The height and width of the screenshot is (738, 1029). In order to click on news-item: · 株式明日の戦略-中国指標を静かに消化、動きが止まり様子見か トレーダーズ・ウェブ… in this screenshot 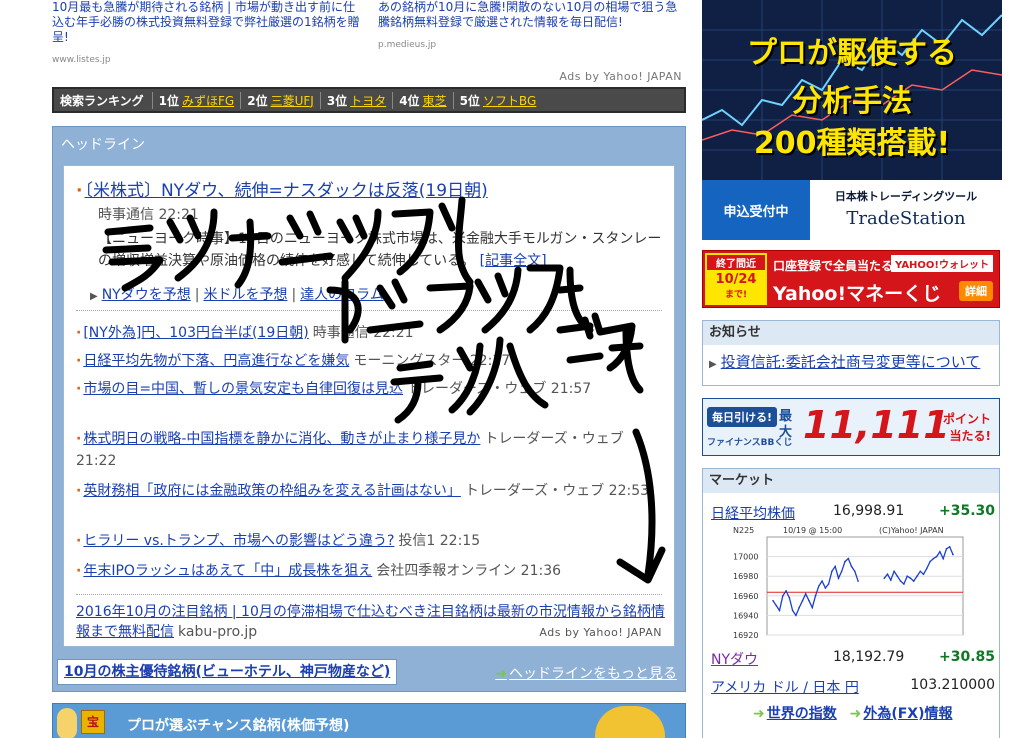, I will do `click(371, 450)`.